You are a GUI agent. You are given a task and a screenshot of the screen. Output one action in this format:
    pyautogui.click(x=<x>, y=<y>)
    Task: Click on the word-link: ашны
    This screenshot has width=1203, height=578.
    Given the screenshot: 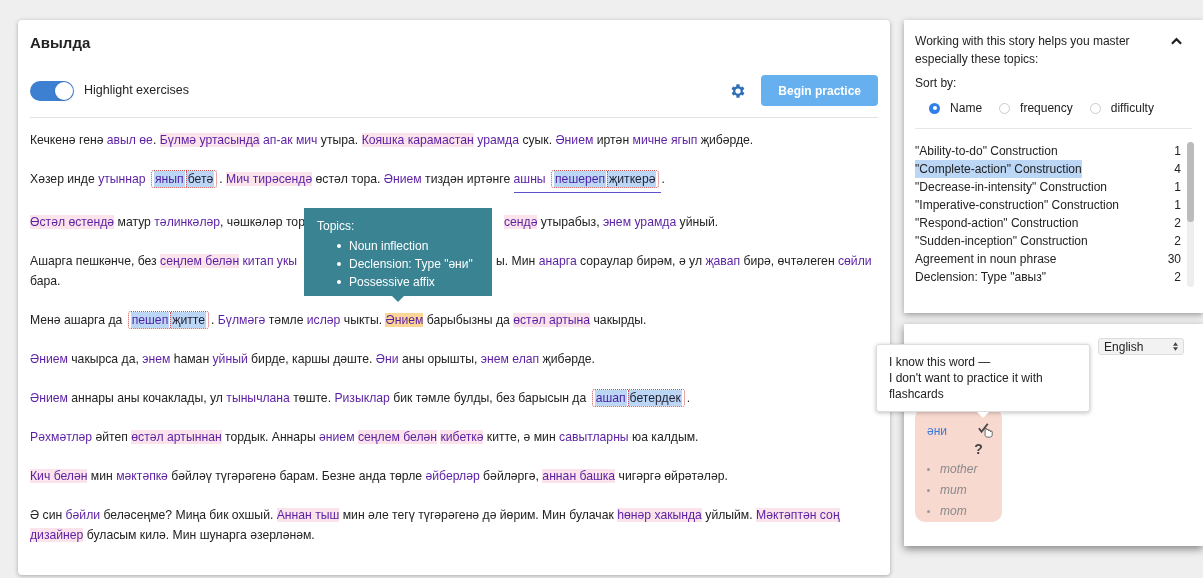 What is the action you would take?
    pyautogui.click(x=529, y=178)
    